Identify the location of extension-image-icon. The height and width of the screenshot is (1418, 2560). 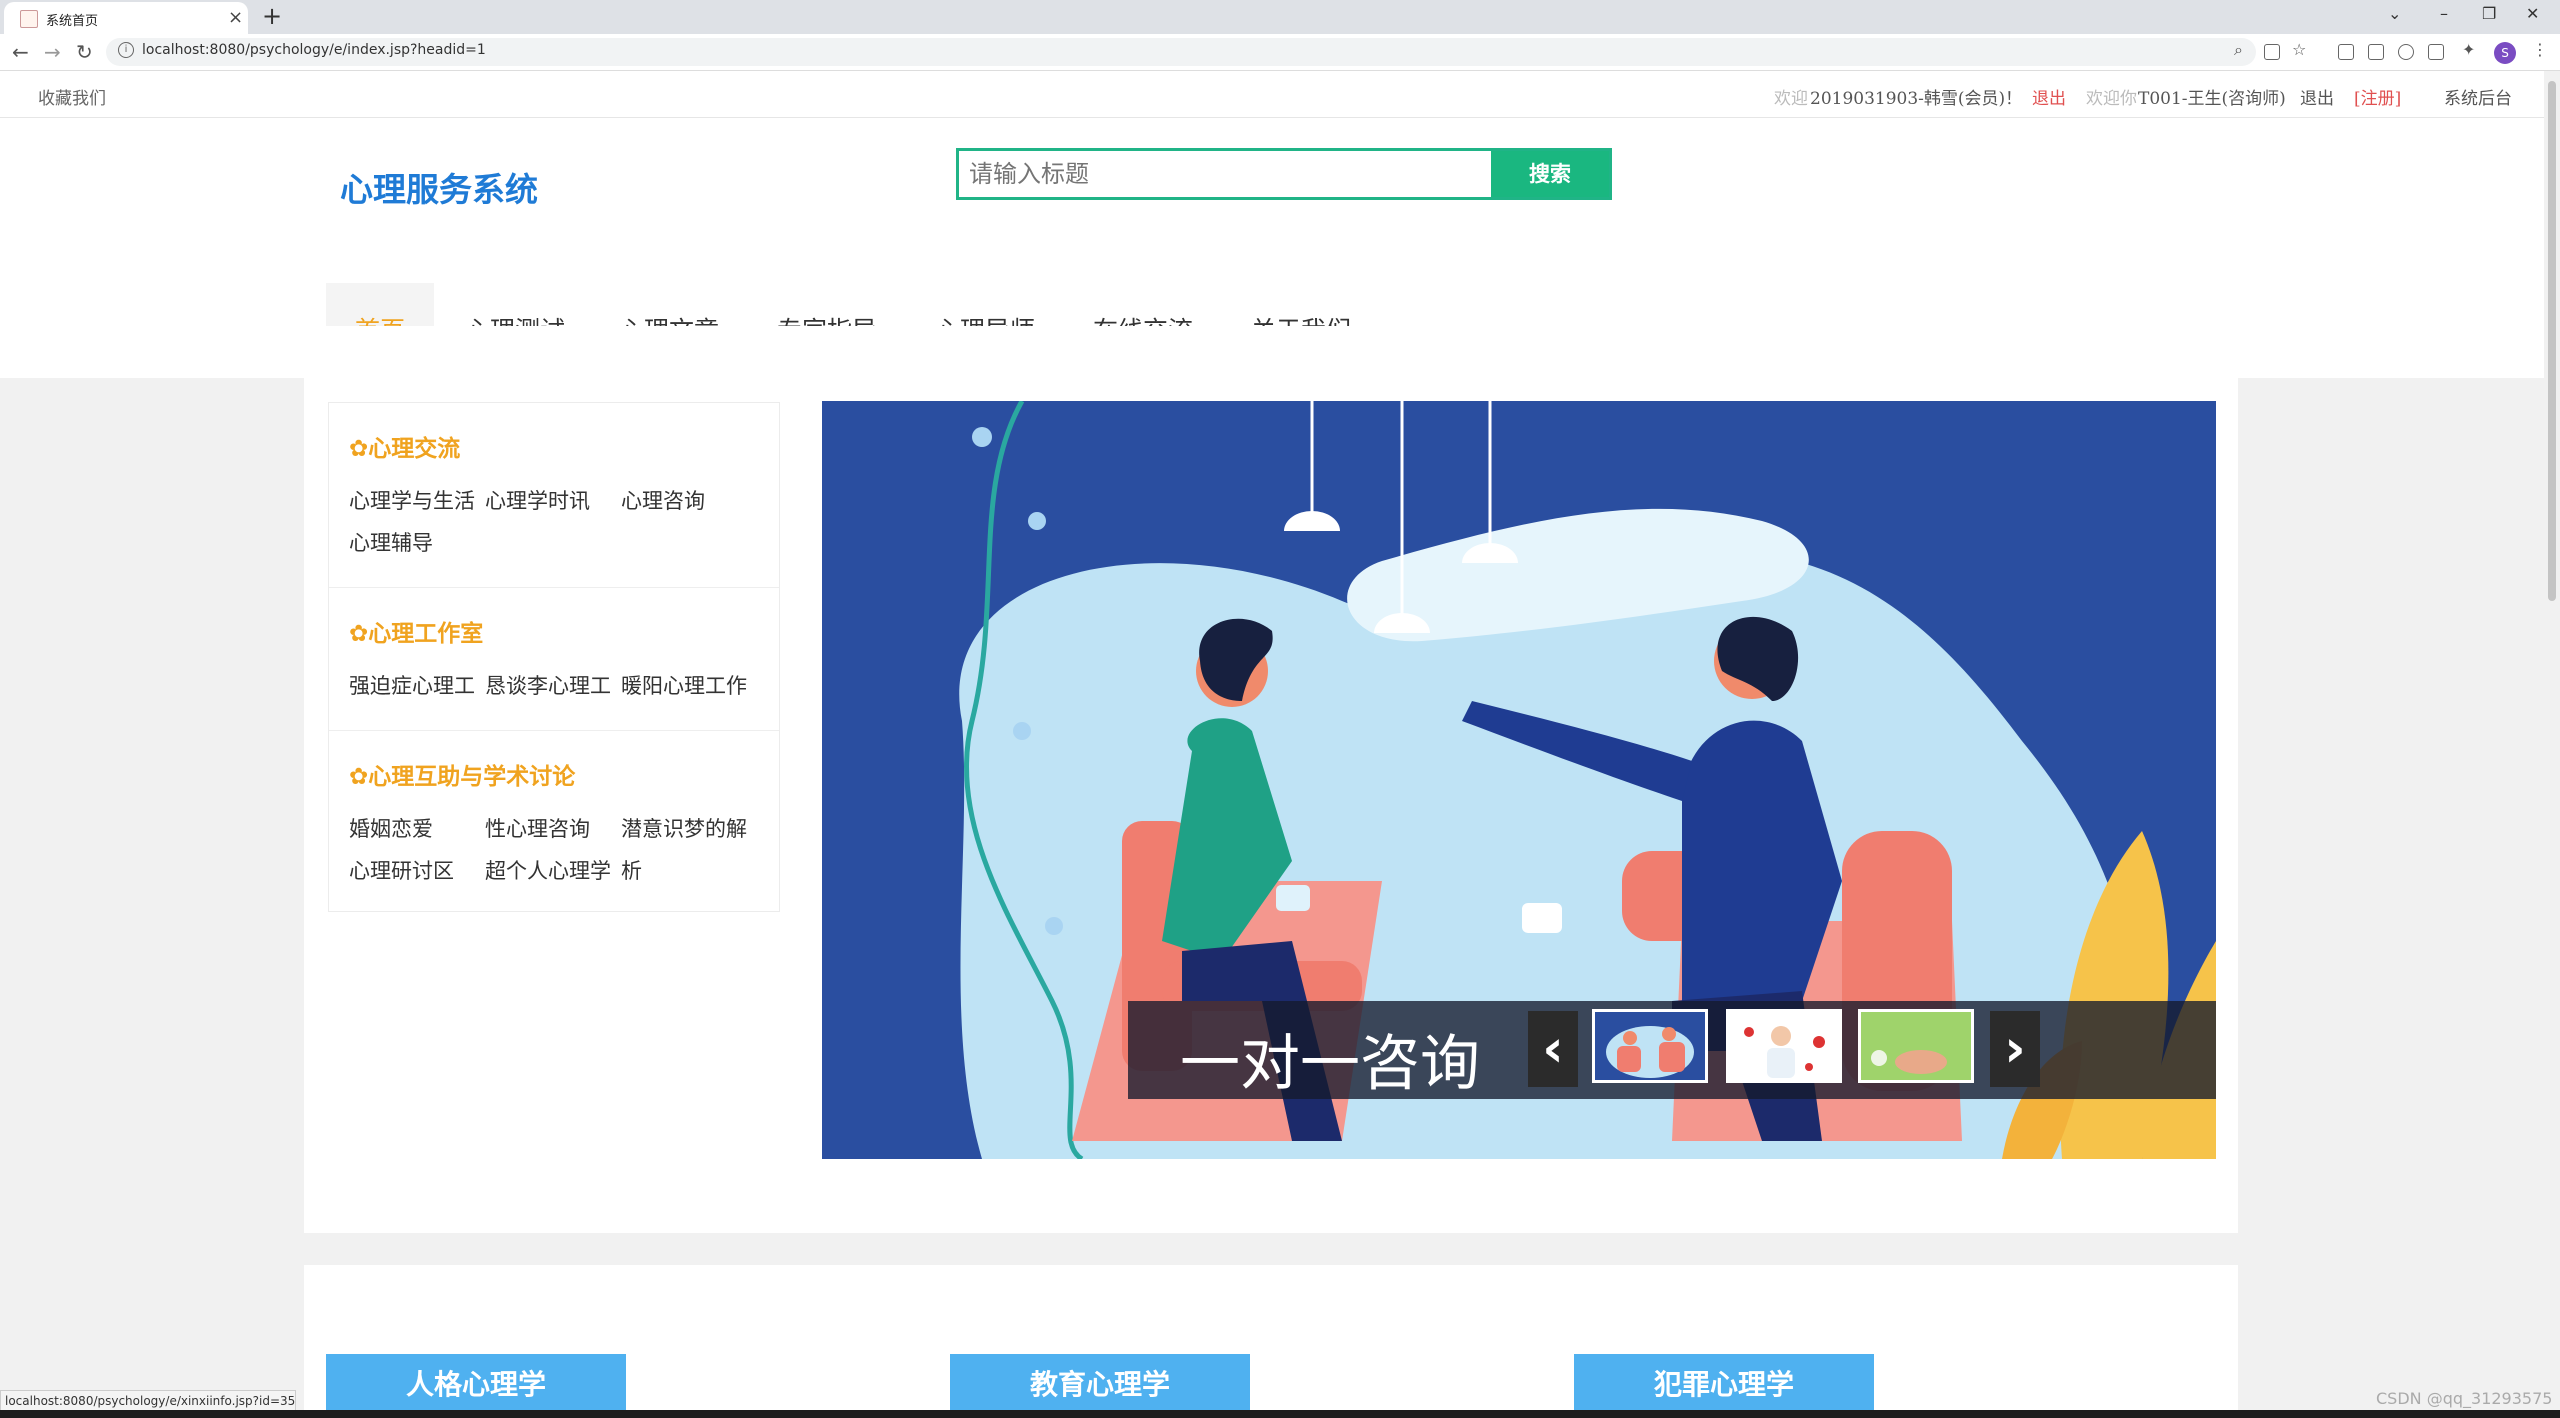
(2436, 52).